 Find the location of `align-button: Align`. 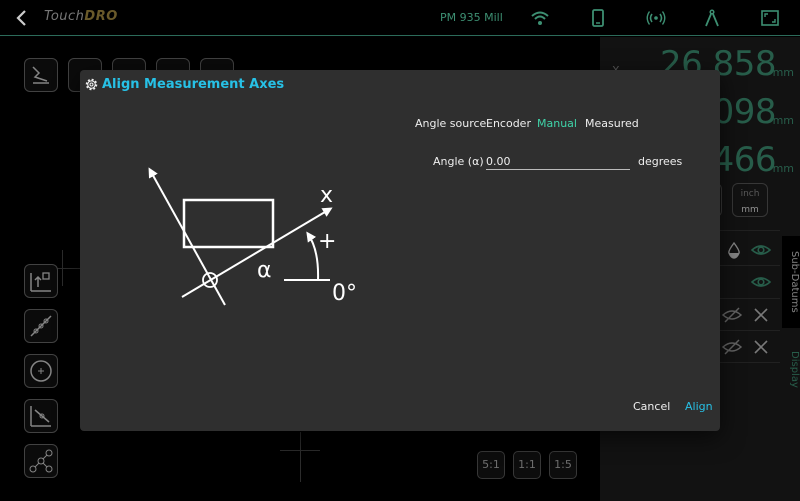

align-button: Align is located at coordinates (699, 406).